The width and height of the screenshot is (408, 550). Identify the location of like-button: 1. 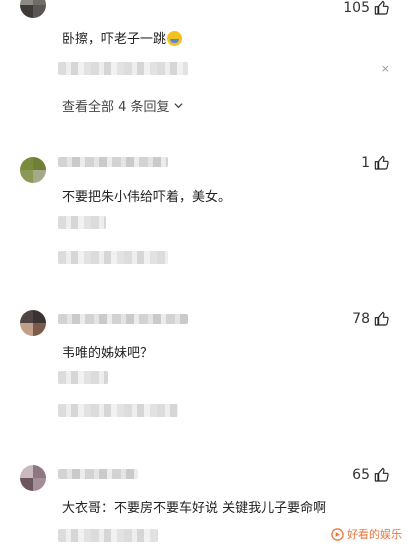
(375, 163).